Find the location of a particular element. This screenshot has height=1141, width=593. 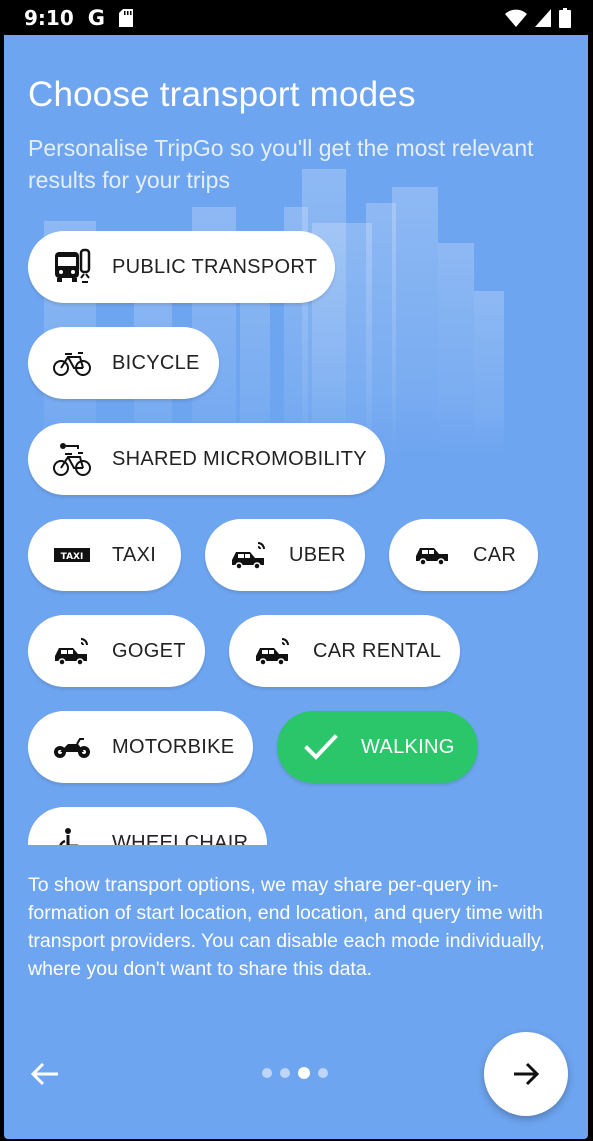

next-button is located at coordinates (526, 1074).